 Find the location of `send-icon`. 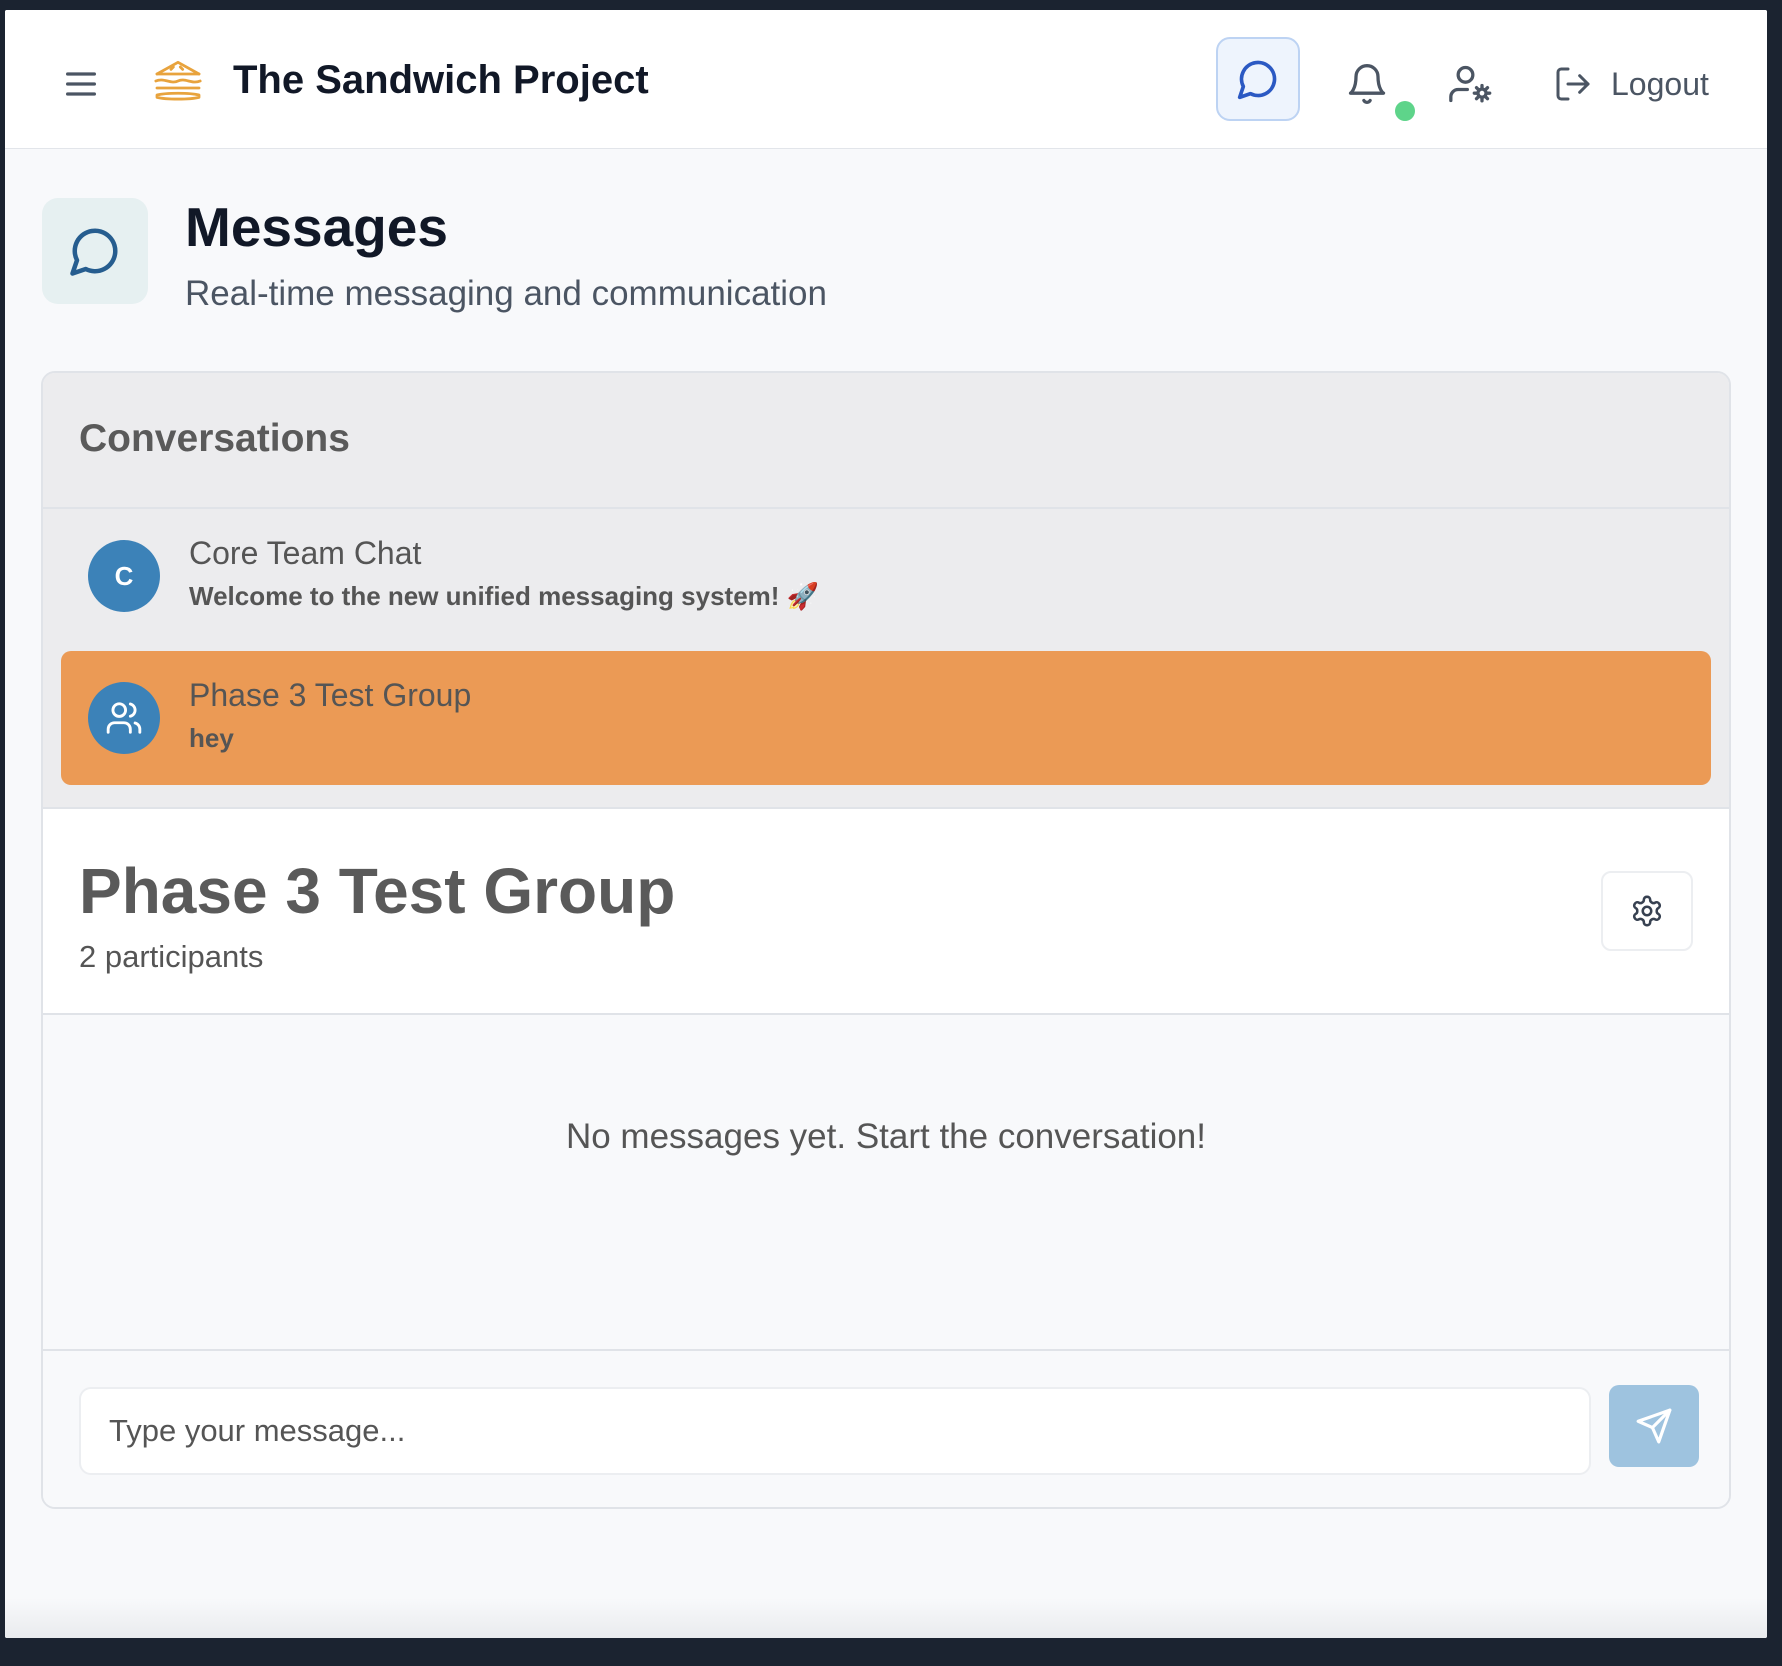

send-icon is located at coordinates (1654, 1426).